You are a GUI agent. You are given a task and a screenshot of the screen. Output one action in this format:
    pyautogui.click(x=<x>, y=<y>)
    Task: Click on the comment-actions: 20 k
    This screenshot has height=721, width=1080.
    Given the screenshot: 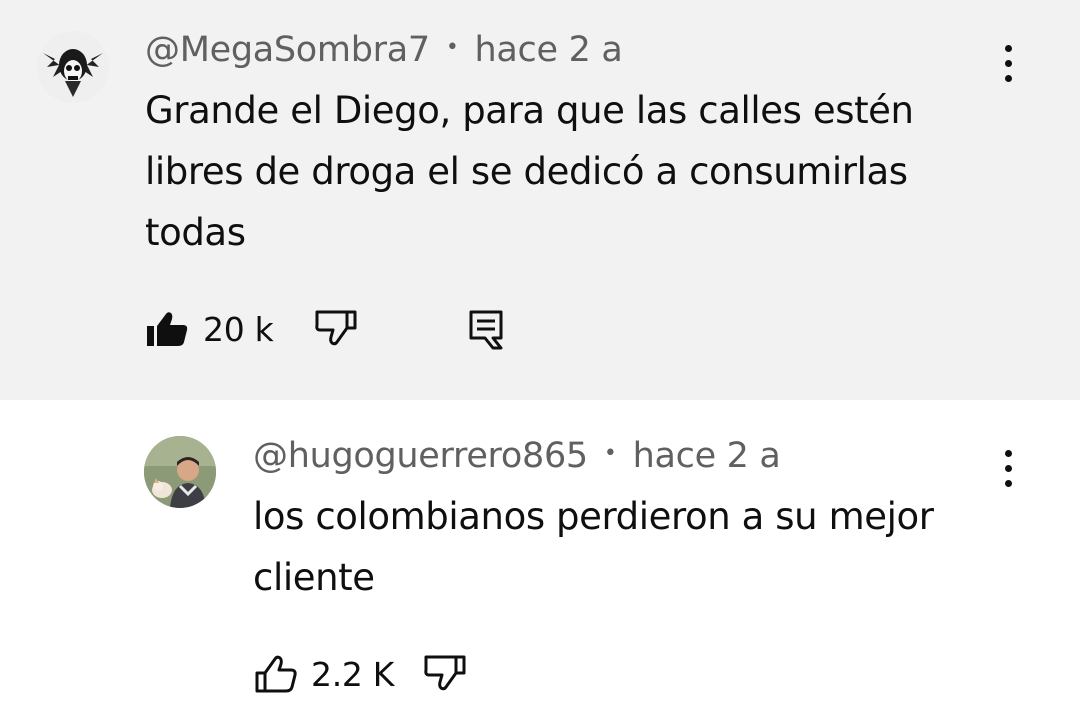 What is the action you would take?
    pyautogui.click(x=252, y=329)
    